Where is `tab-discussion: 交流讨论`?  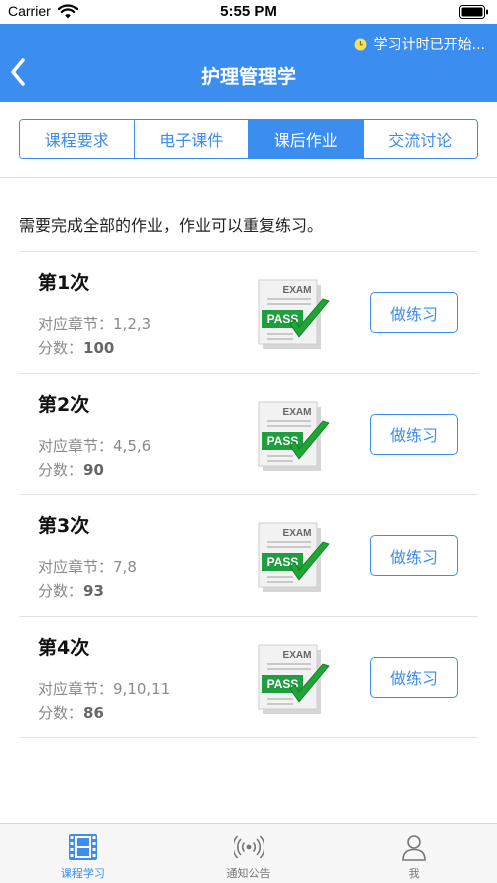
tab-discussion: 交流讨论 is located at coordinates (420, 139).